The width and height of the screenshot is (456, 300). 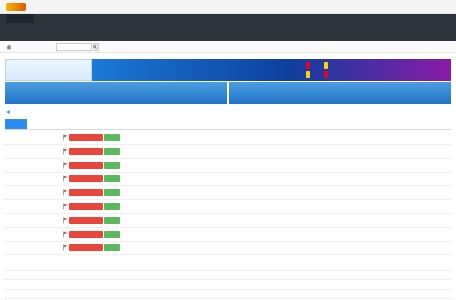 What do you see at coordinates (112, 193) in the screenshot?
I see `thread-badge-secondary` at bounding box center [112, 193].